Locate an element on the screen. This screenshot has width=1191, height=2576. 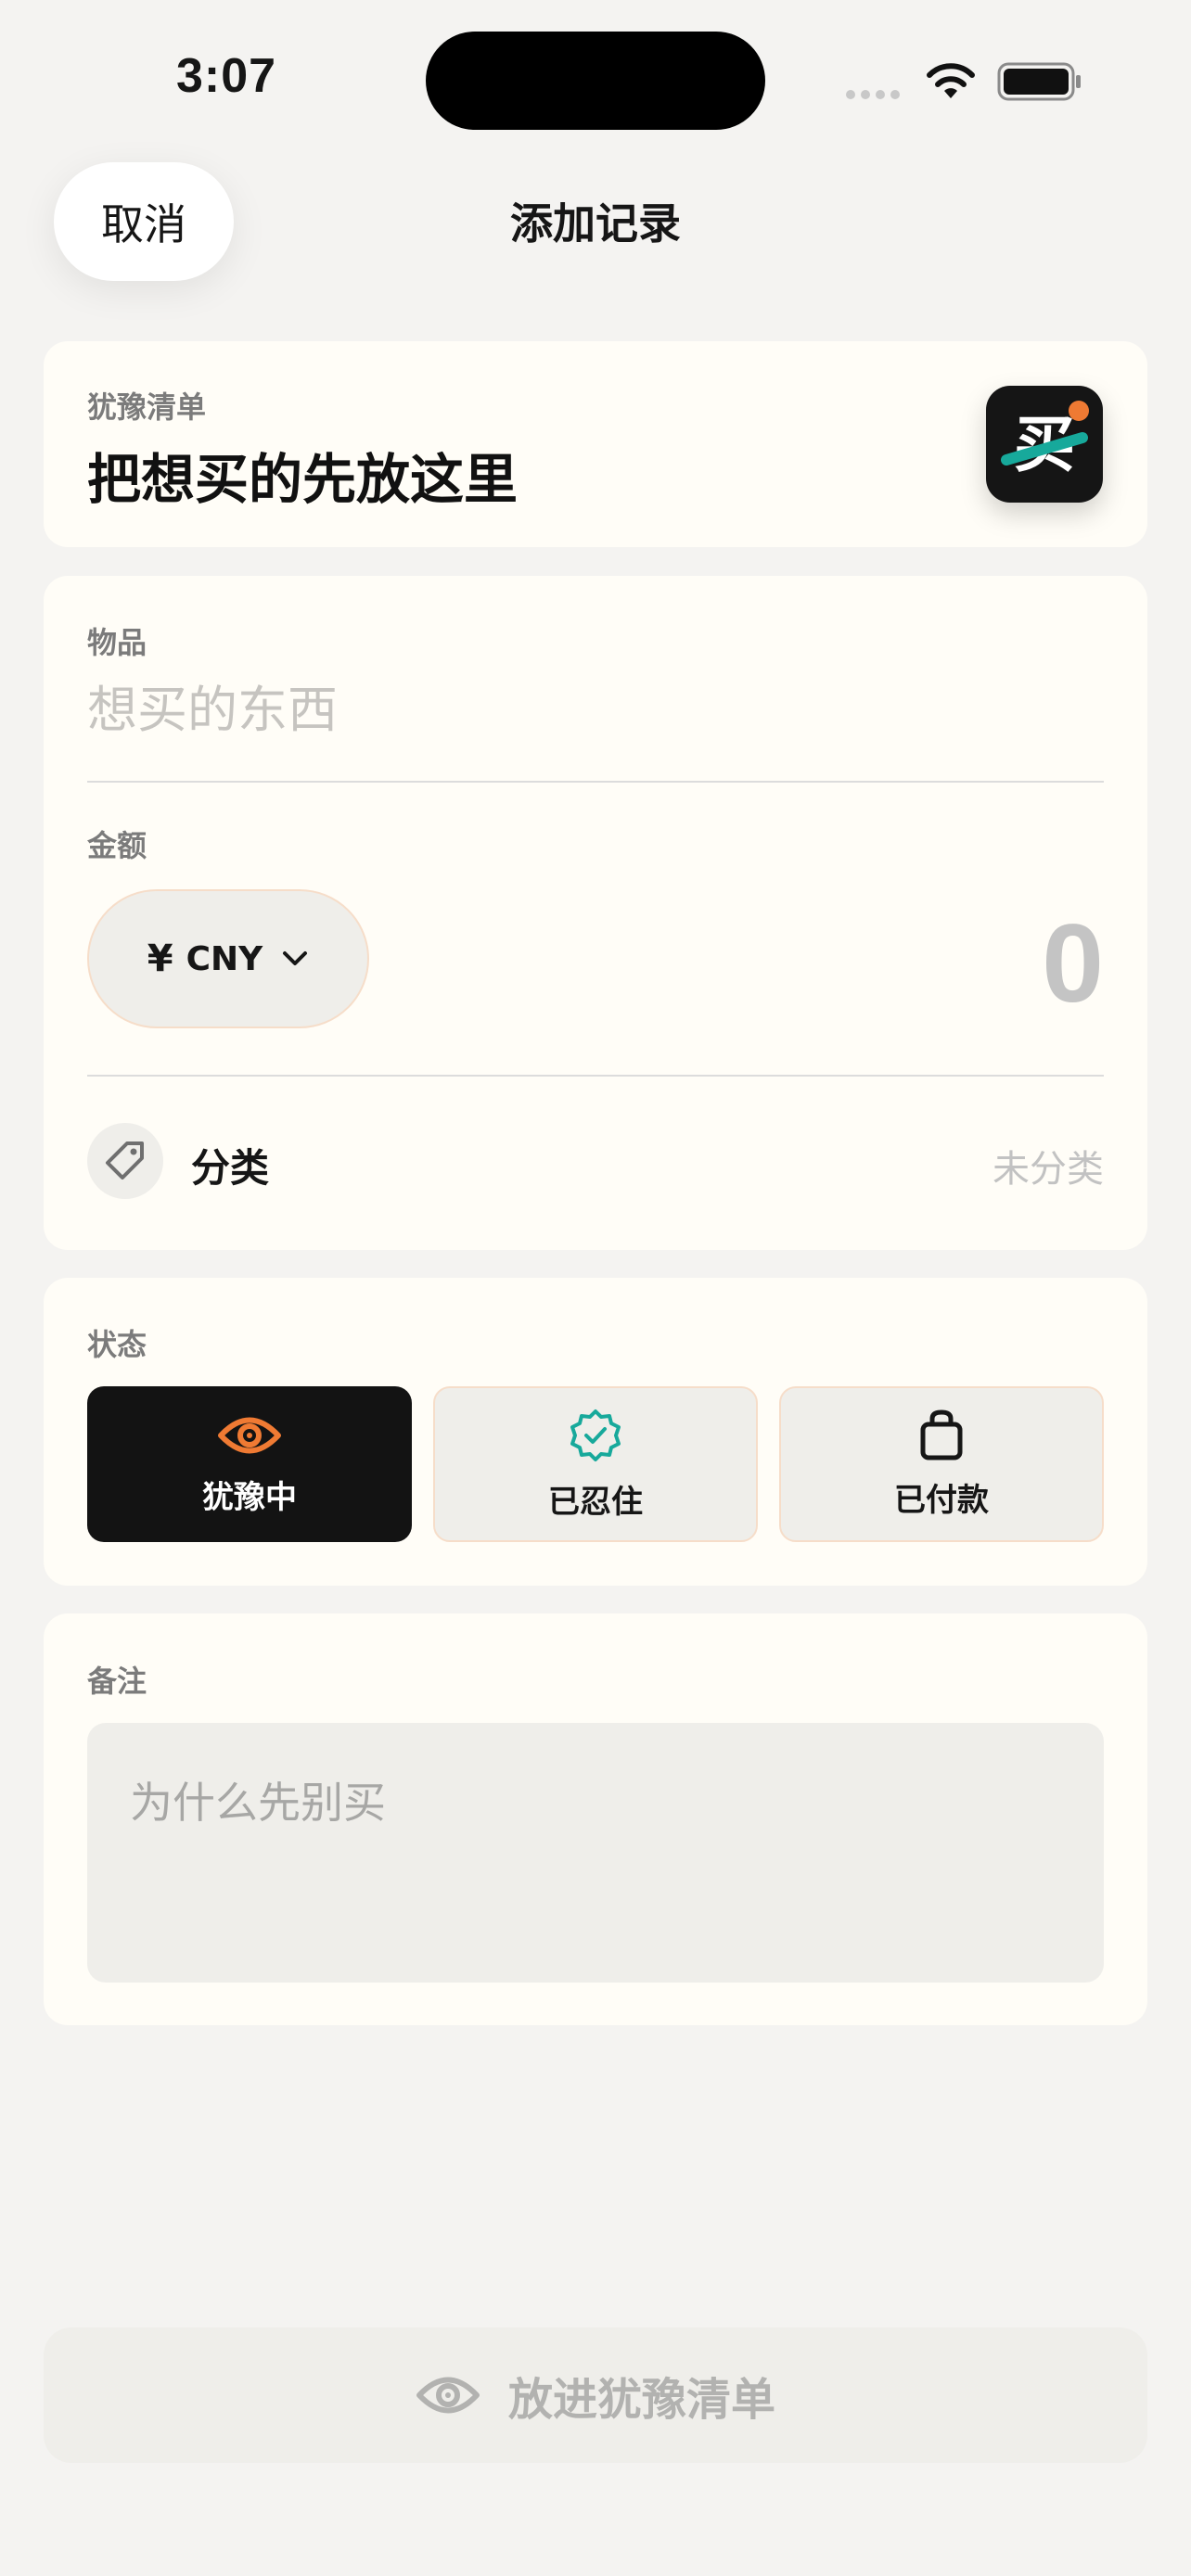
item-label: 物品 is located at coordinates (117, 642).